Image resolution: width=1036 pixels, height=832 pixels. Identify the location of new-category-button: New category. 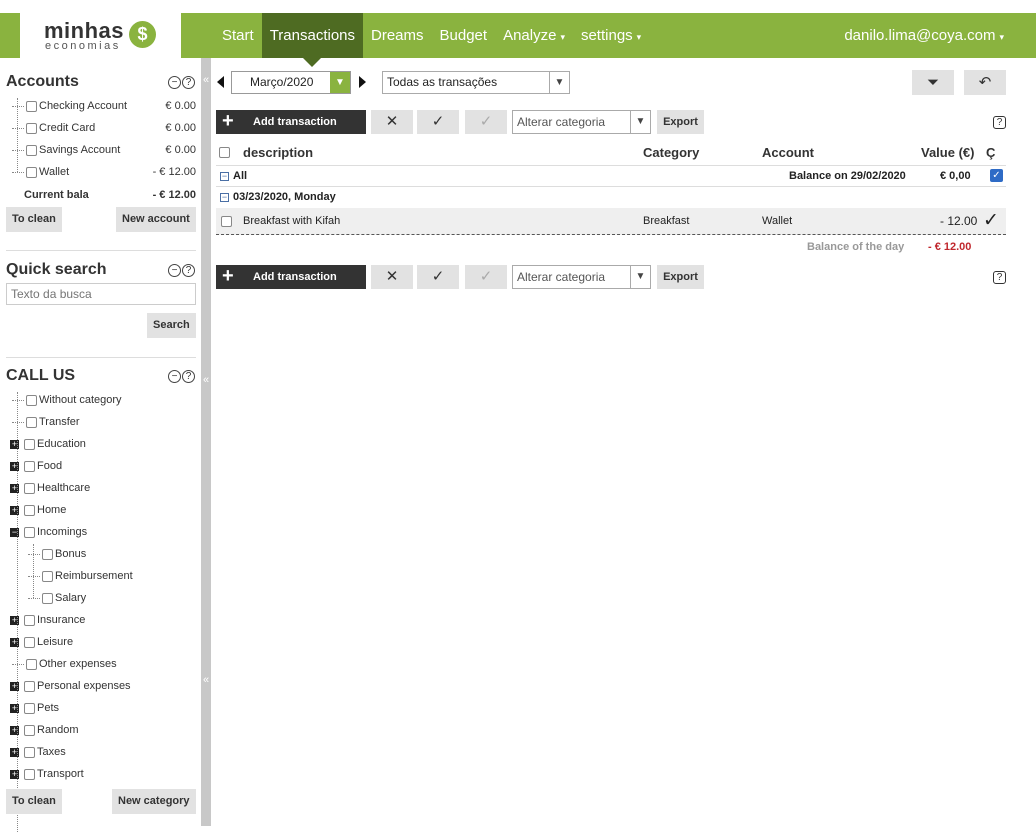
(154, 801).